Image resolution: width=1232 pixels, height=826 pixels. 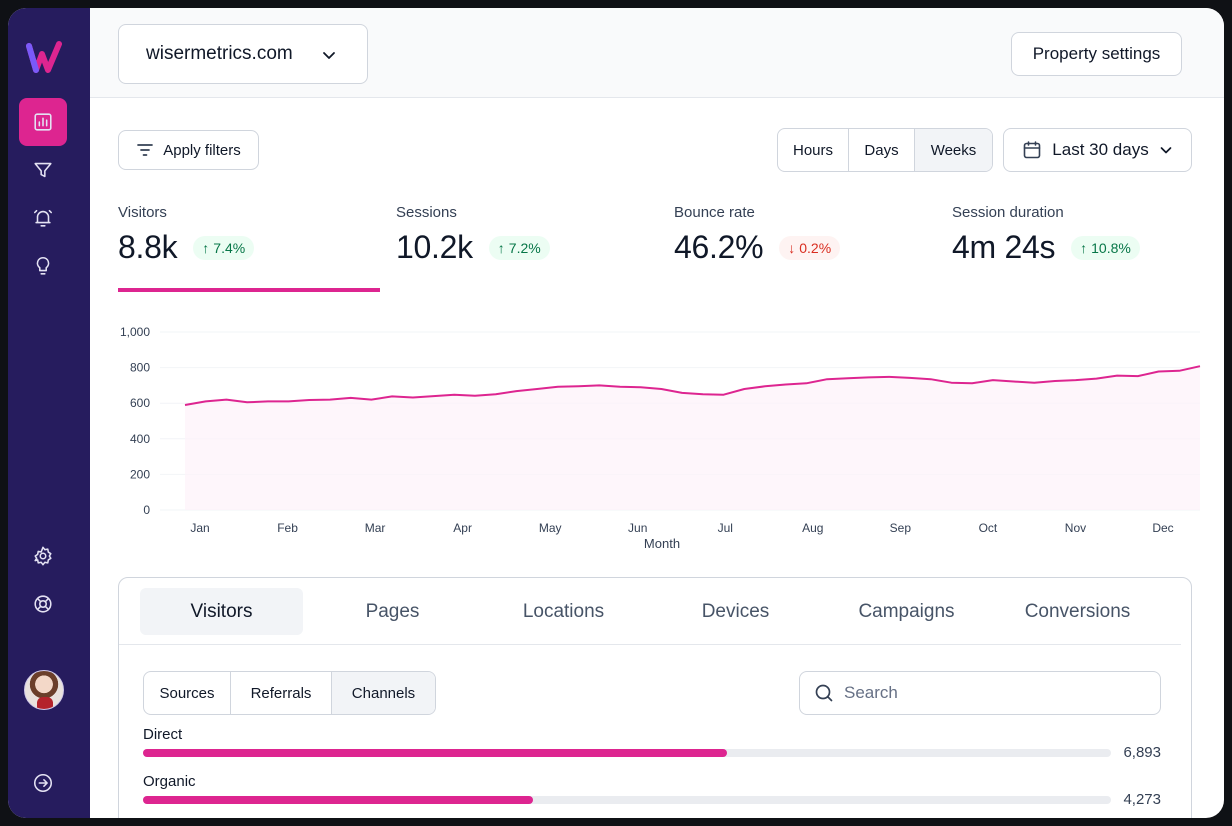 I want to click on change-badge: ↓ 0.2%, so click(x=810, y=247).